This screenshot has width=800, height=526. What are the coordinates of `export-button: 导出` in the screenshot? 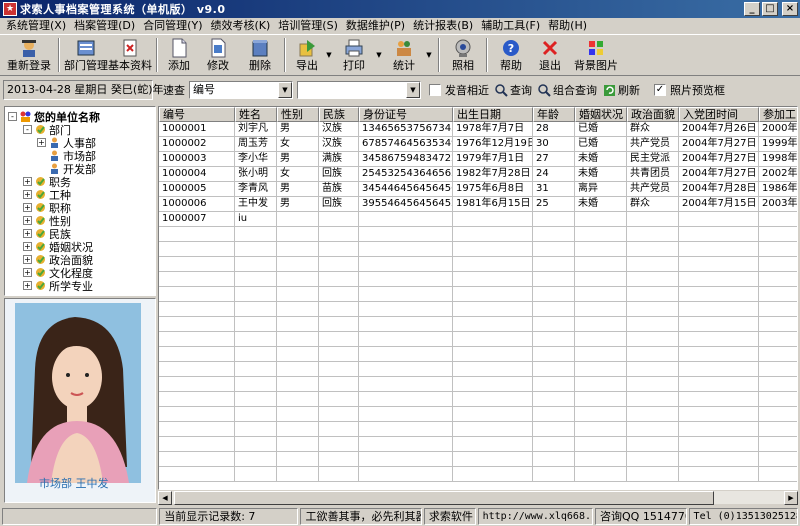 It's located at (307, 55).